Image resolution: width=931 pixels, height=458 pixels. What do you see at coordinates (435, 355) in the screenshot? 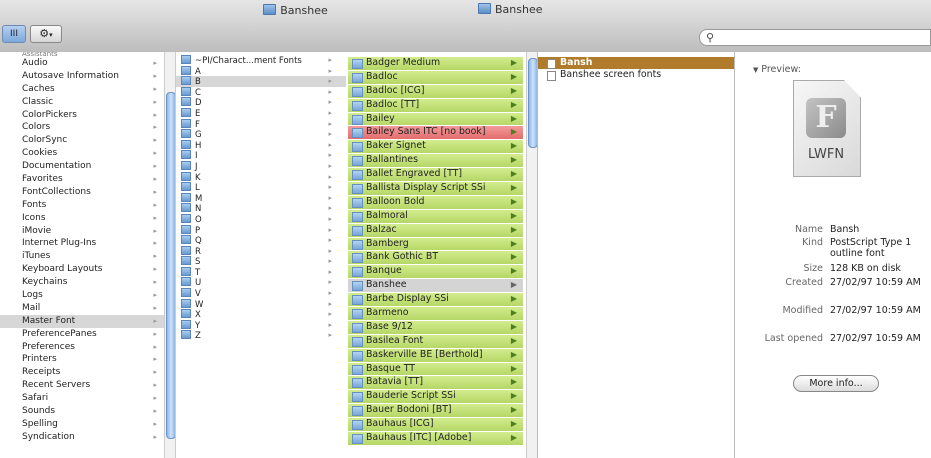
I see `font-list-item: Baskerville BE [Berthold] ▶` at bounding box center [435, 355].